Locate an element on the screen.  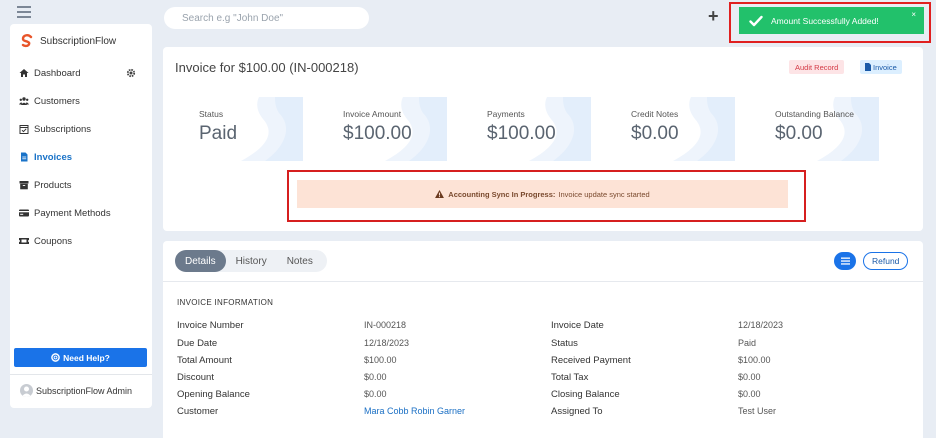
search-input is located at coordinates (266, 18).